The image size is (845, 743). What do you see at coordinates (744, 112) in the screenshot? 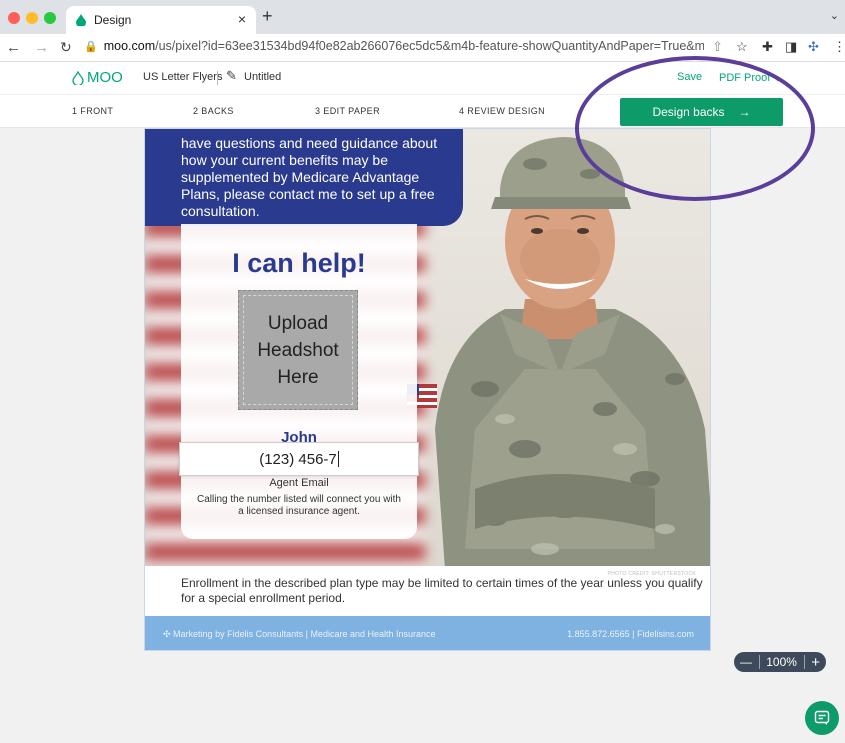
I see `arrow-right-icon: →` at bounding box center [744, 112].